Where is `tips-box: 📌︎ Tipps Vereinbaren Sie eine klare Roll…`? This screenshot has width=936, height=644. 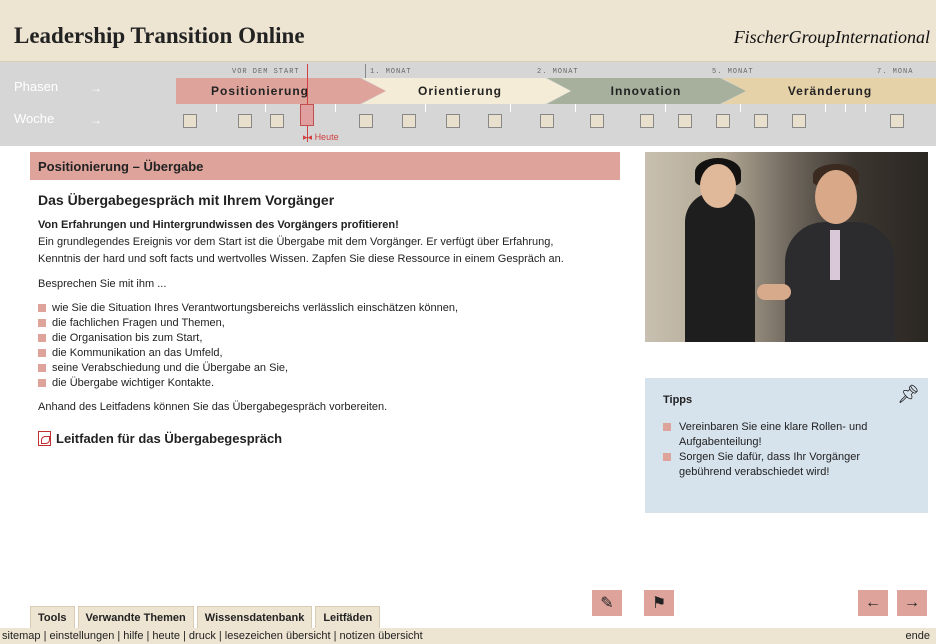 tips-box: 📌︎ Tipps Vereinbaren Sie eine klare Roll… is located at coordinates (786, 445).